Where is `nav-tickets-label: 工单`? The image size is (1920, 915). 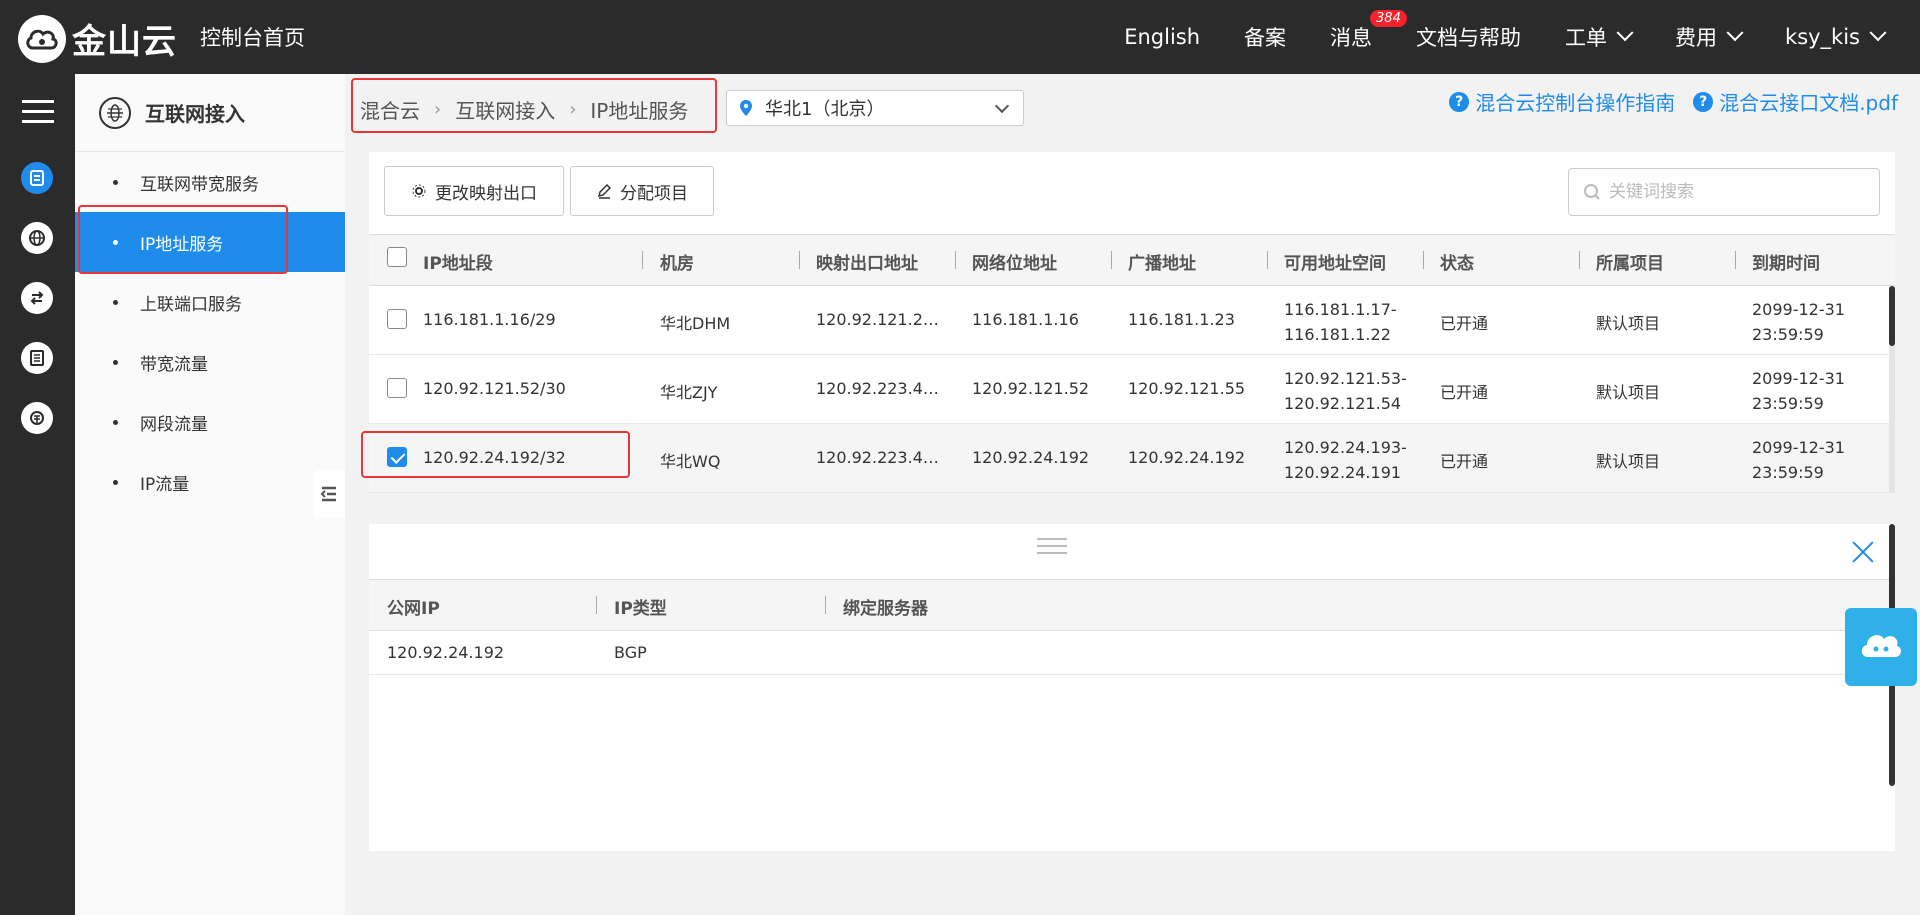 nav-tickets-label: 工单 is located at coordinates (1586, 38).